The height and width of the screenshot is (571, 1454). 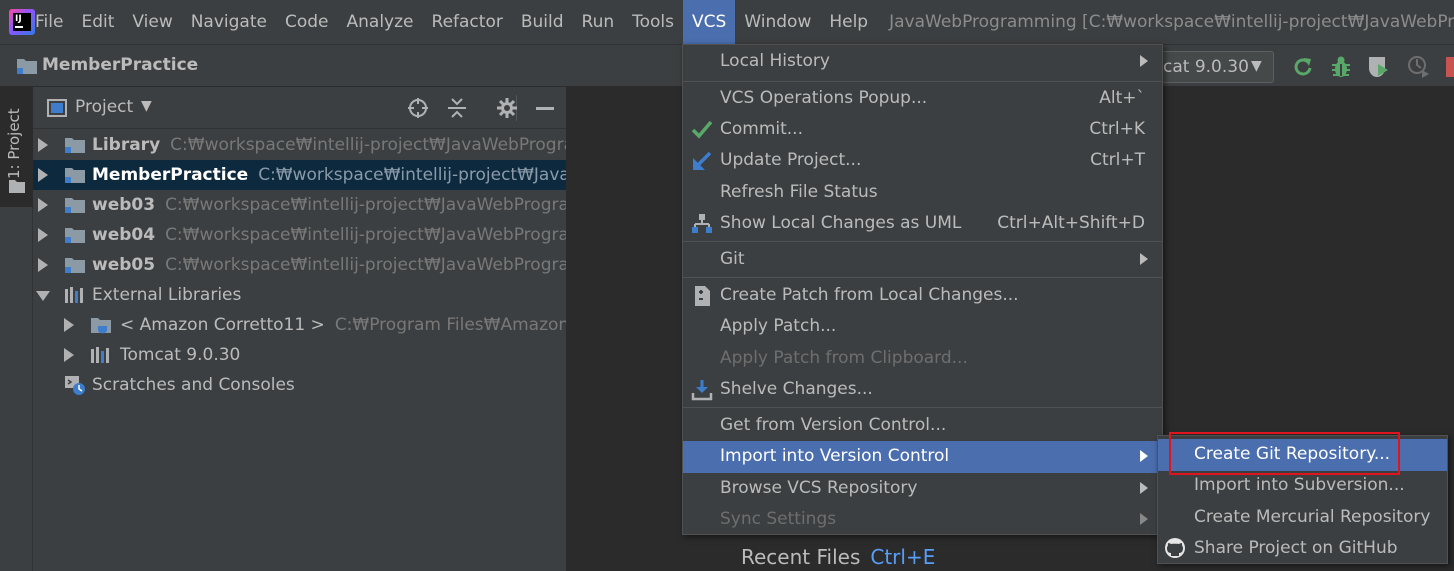 What do you see at coordinates (380, 22) in the screenshot?
I see `menu-analyze: Analyze` at bounding box center [380, 22].